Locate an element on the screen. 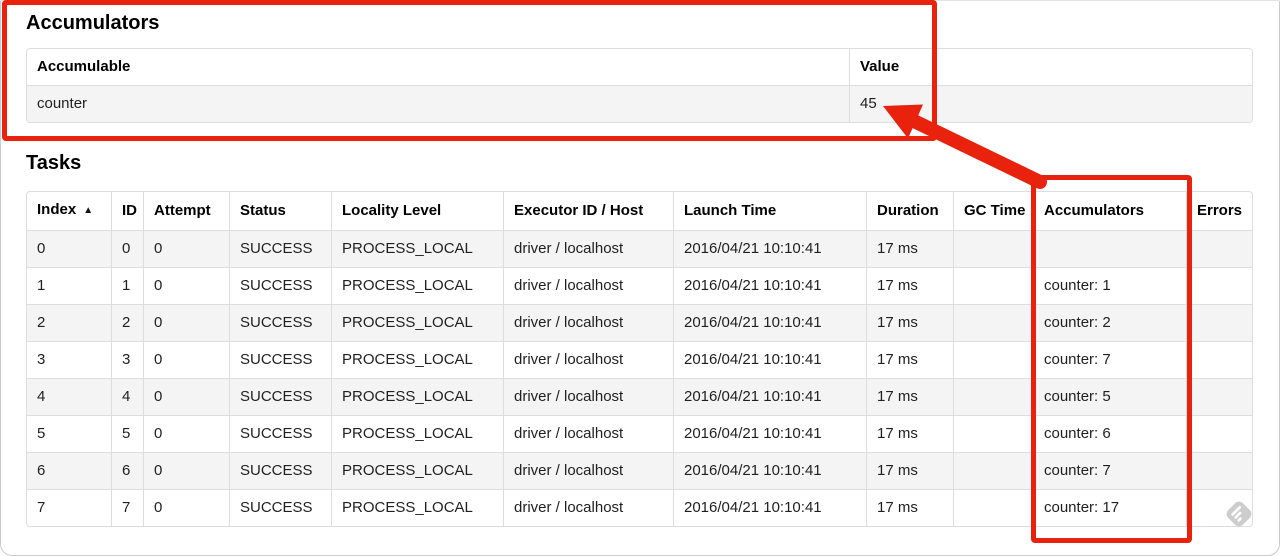 The height and width of the screenshot is (556, 1280). accumulators-table: Accumulable Value counter 45 is located at coordinates (639, 85).